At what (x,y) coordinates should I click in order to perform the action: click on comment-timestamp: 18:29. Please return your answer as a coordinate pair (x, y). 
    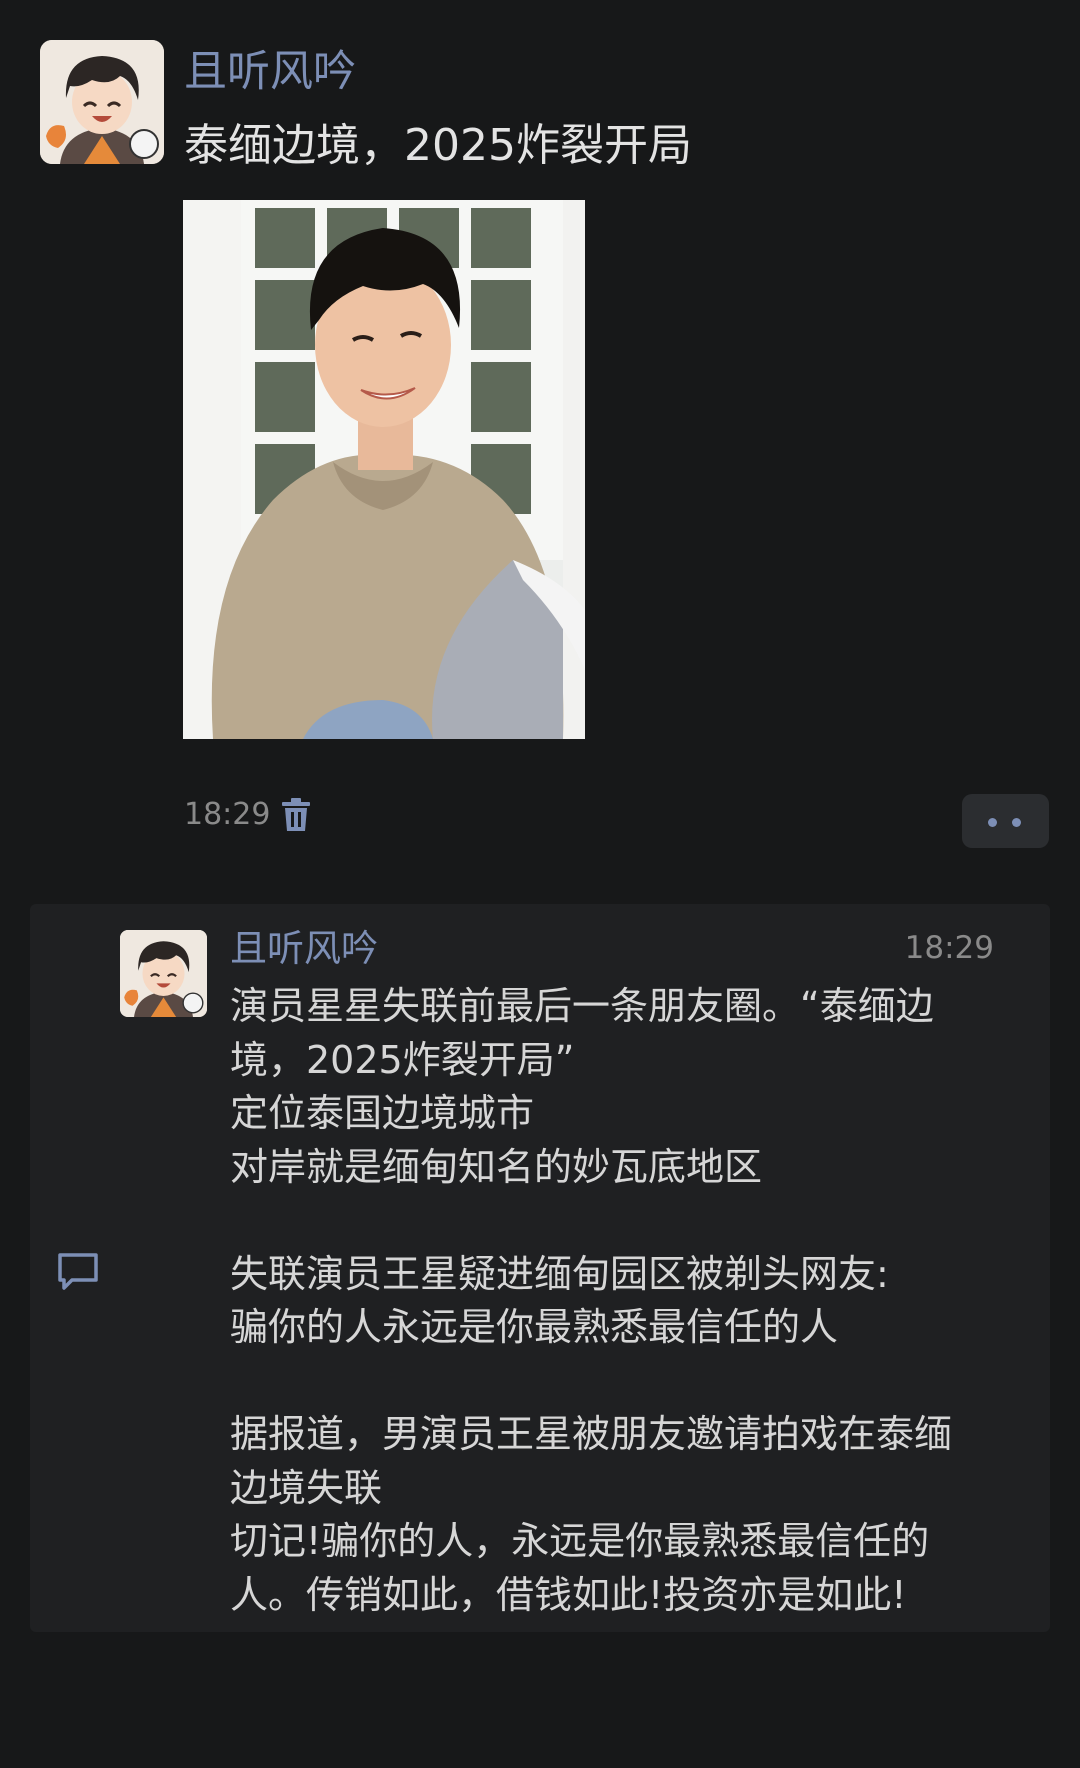
    Looking at the image, I should click on (949, 948).